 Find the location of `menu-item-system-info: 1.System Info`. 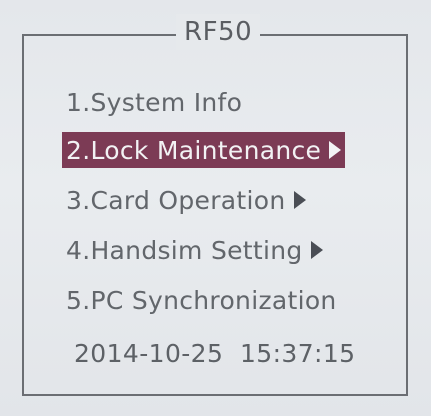

menu-item-system-info: 1.System Info is located at coordinates (154, 102).